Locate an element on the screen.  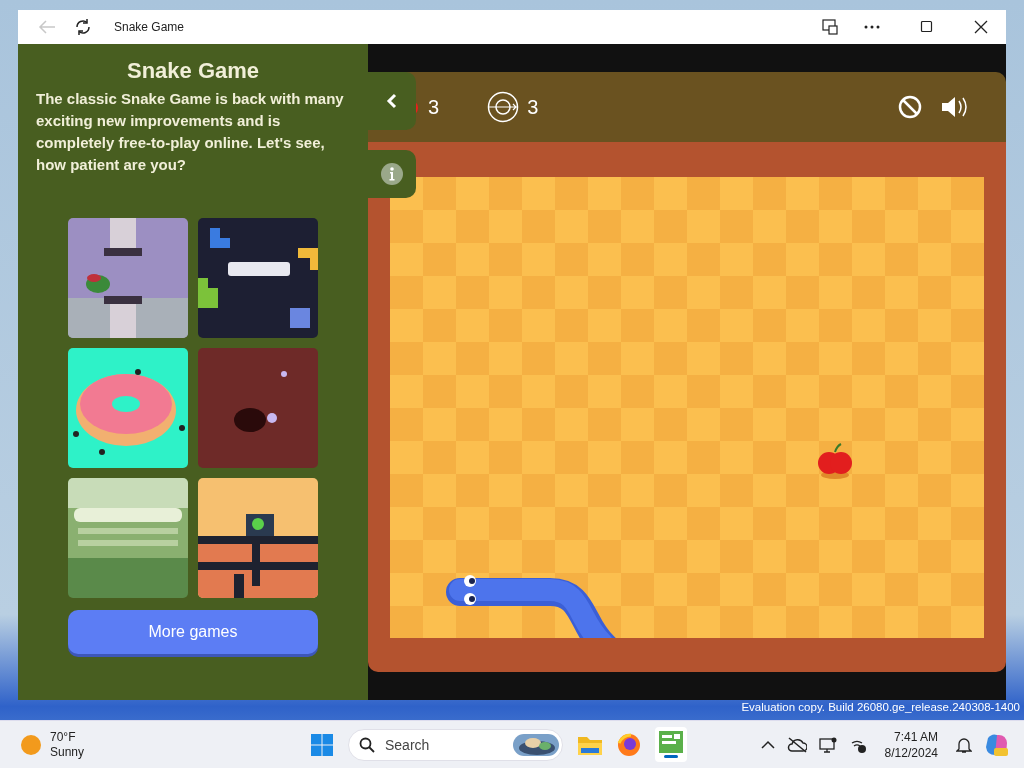
target-icon is located at coordinates (503, 107).